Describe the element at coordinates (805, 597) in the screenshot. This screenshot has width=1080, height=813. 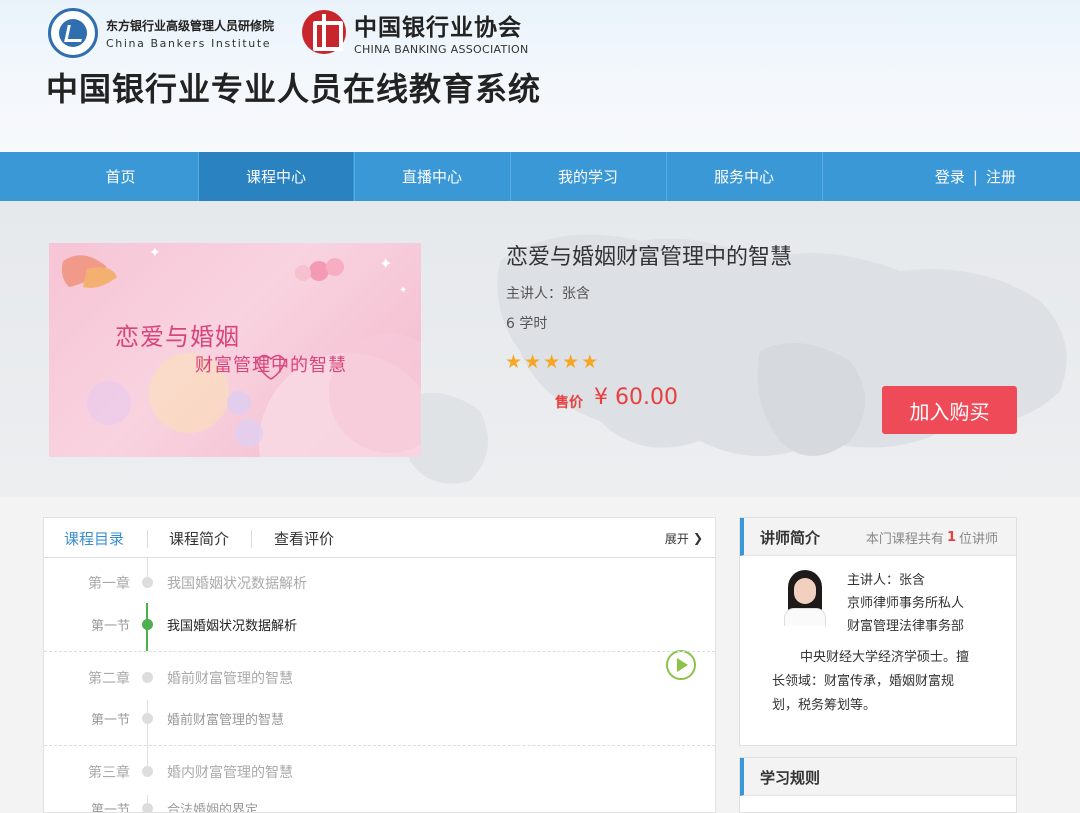
I see `instructor-avatar` at that location.